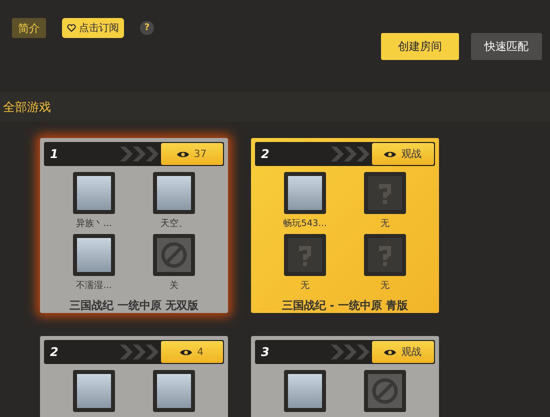 This screenshot has height=417, width=550. What do you see at coordinates (174, 286) in the screenshot?
I see `player-name: 关` at bounding box center [174, 286].